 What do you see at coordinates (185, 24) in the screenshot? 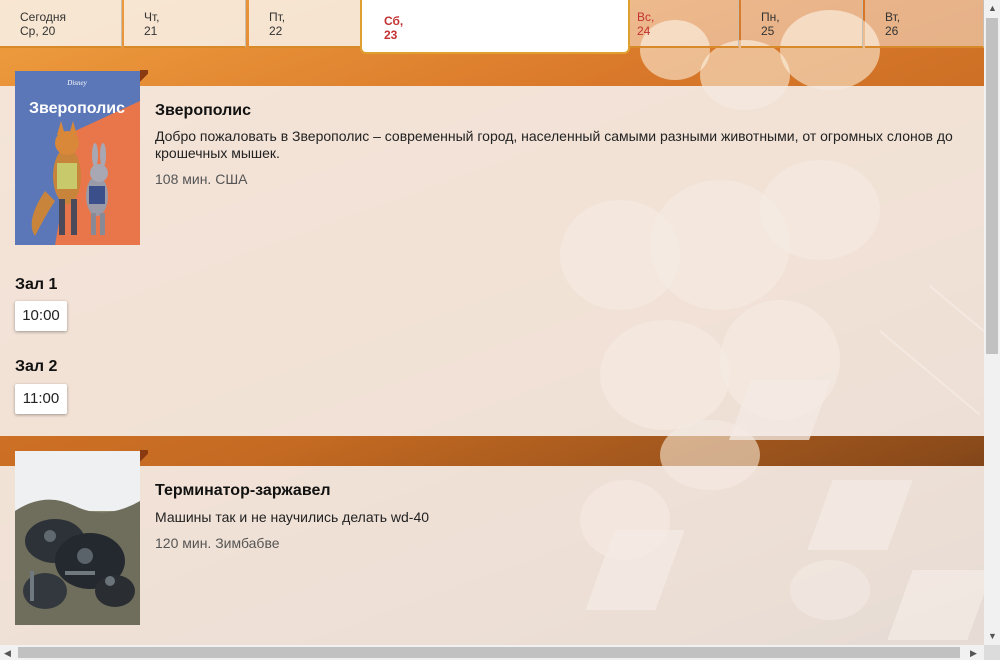
I see `day-tab-thu: Чт, 21` at bounding box center [185, 24].